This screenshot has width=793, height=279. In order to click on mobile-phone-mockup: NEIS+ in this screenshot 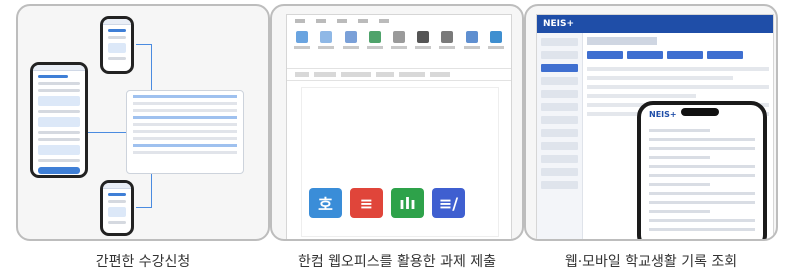, I will do `click(702, 170)`.